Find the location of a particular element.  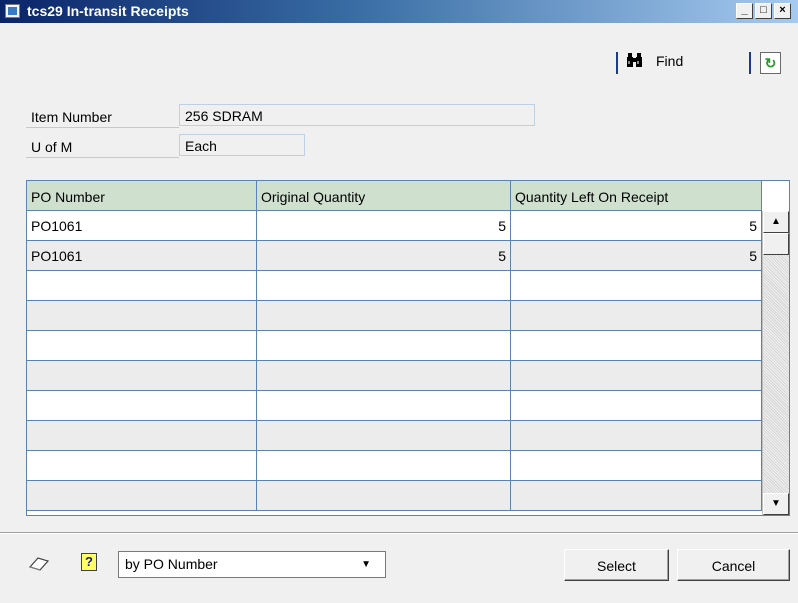

select-button: Select is located at coordinates (616, 565).